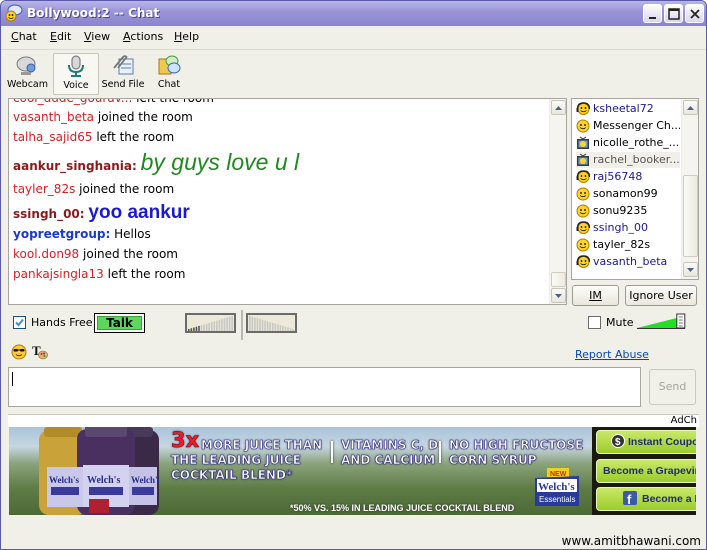 The image size is (707, 550). I want to click on menu-actions: Actions, so click(143, 36).